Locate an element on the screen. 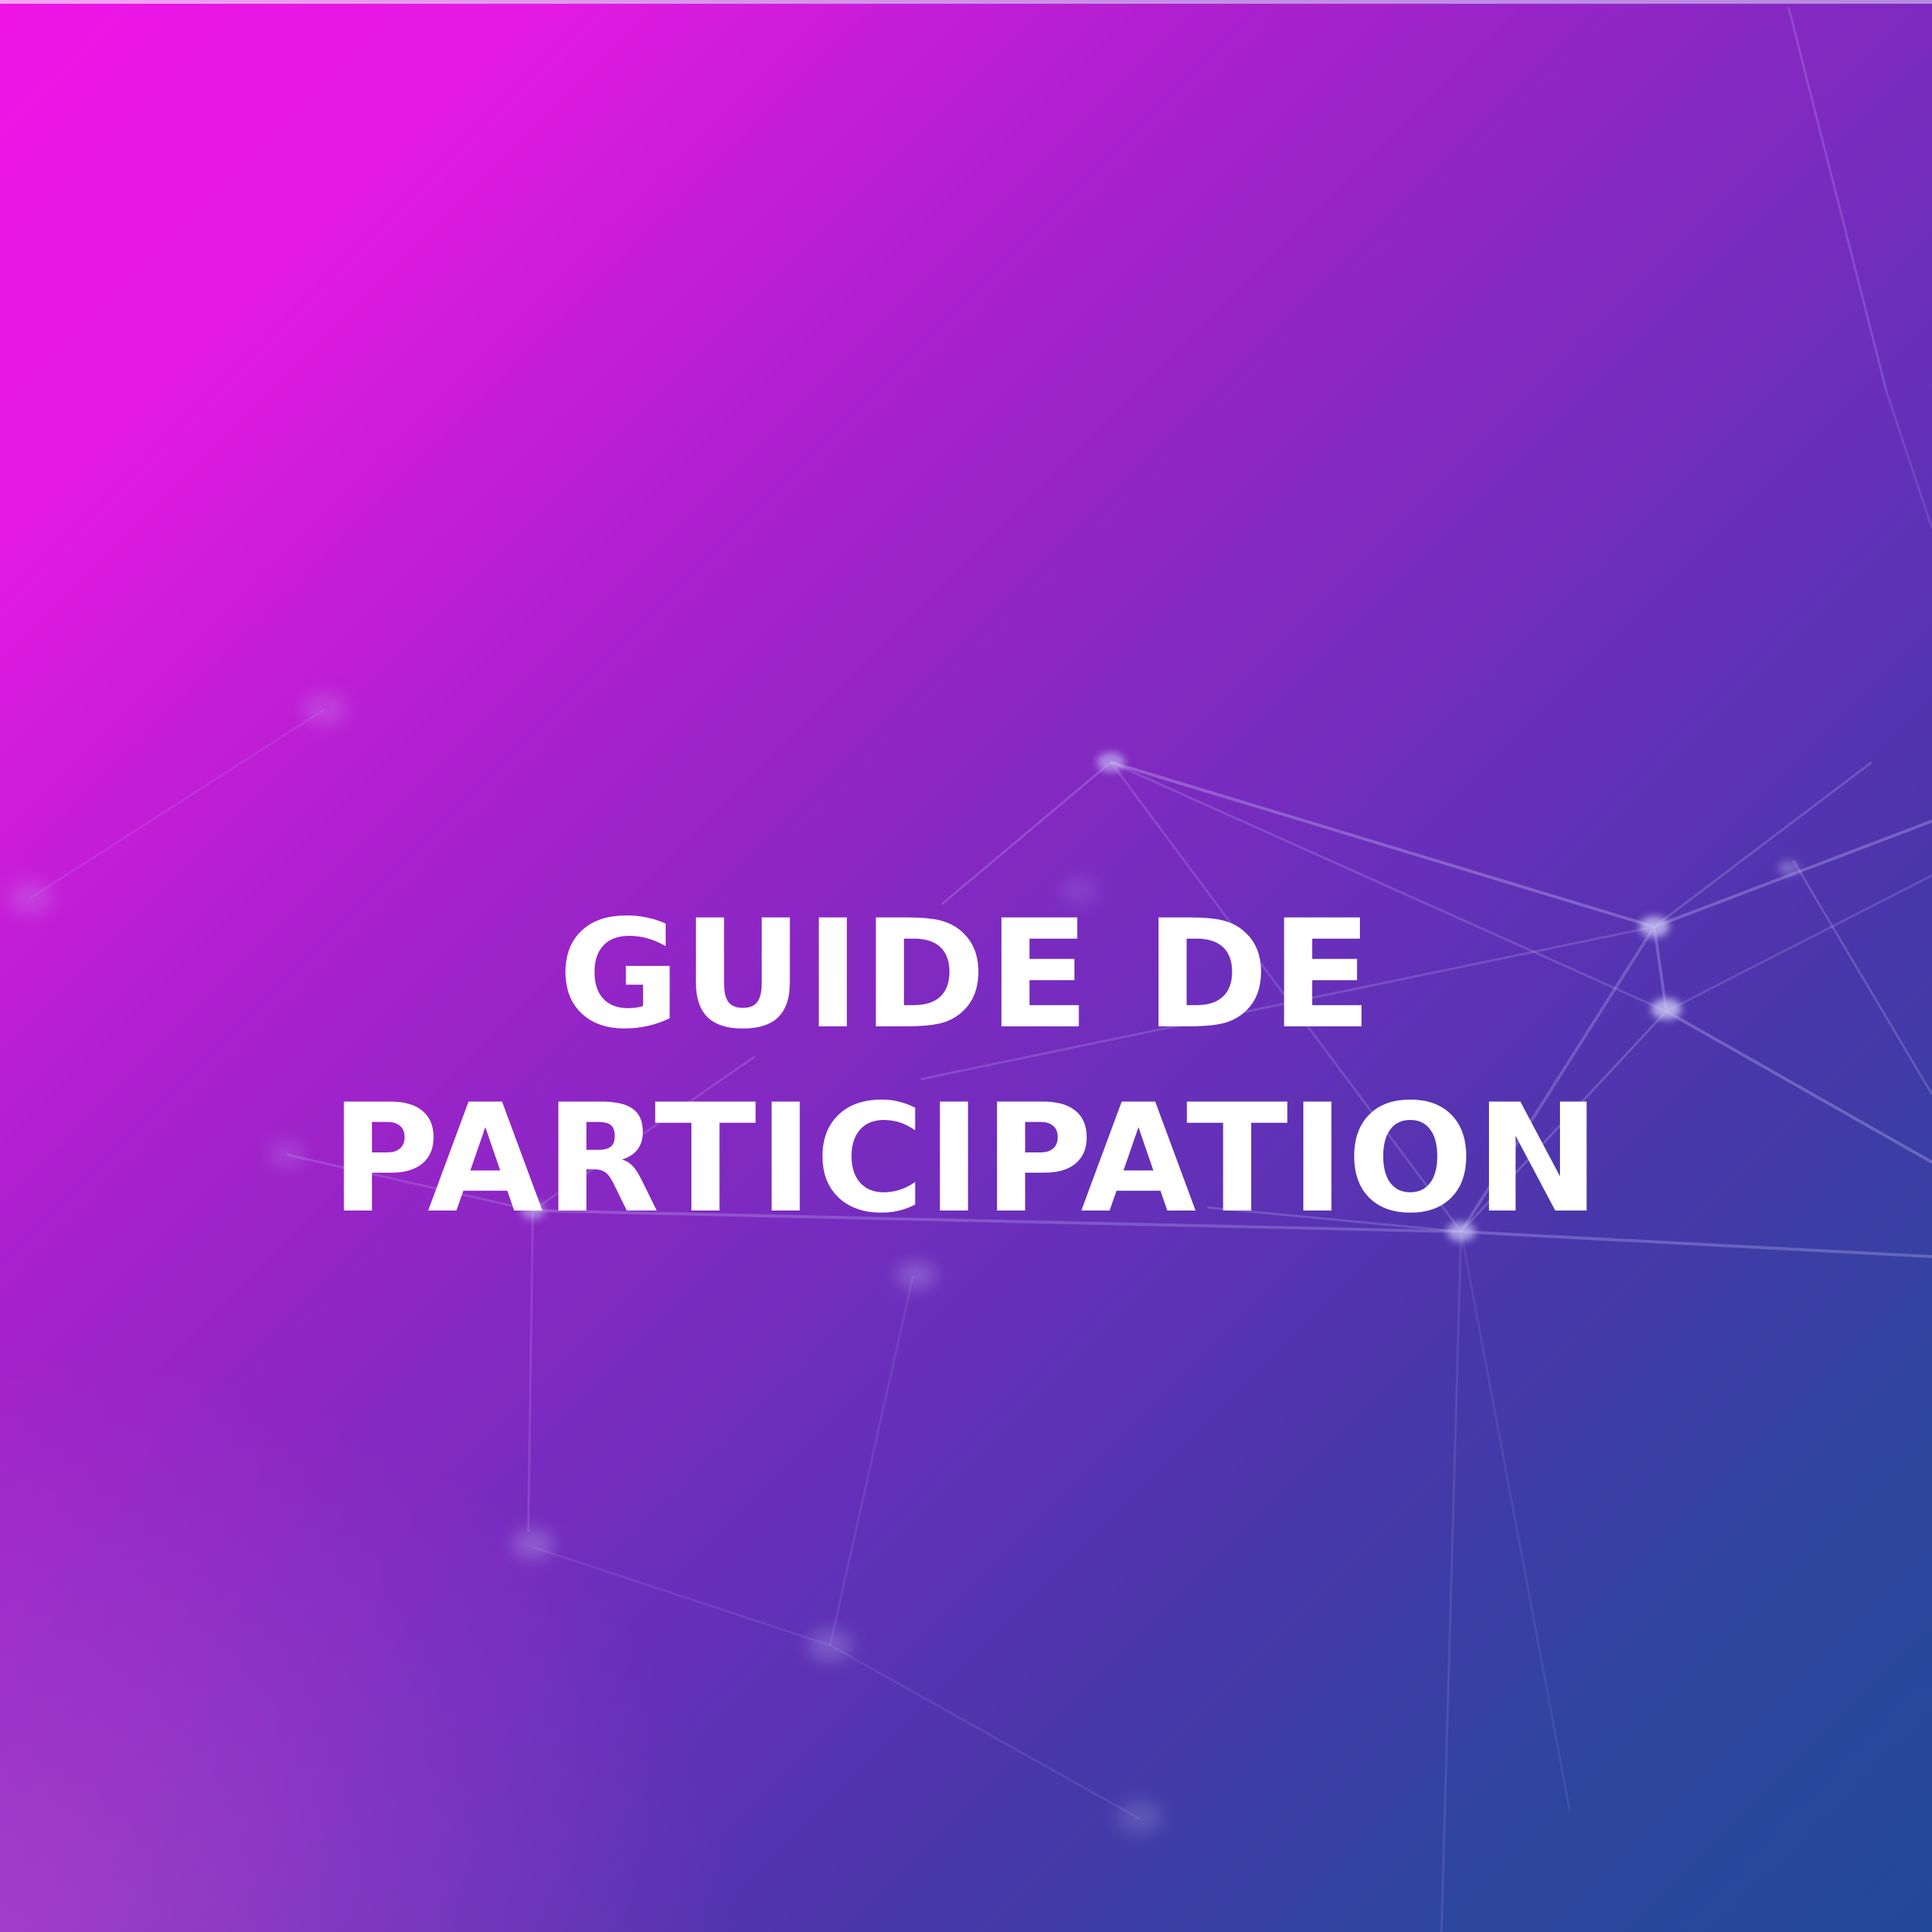 The width and height of the screenshot is (1932, 1932). title-line-1: GUIDE DE is located at coordinates (966, 975).